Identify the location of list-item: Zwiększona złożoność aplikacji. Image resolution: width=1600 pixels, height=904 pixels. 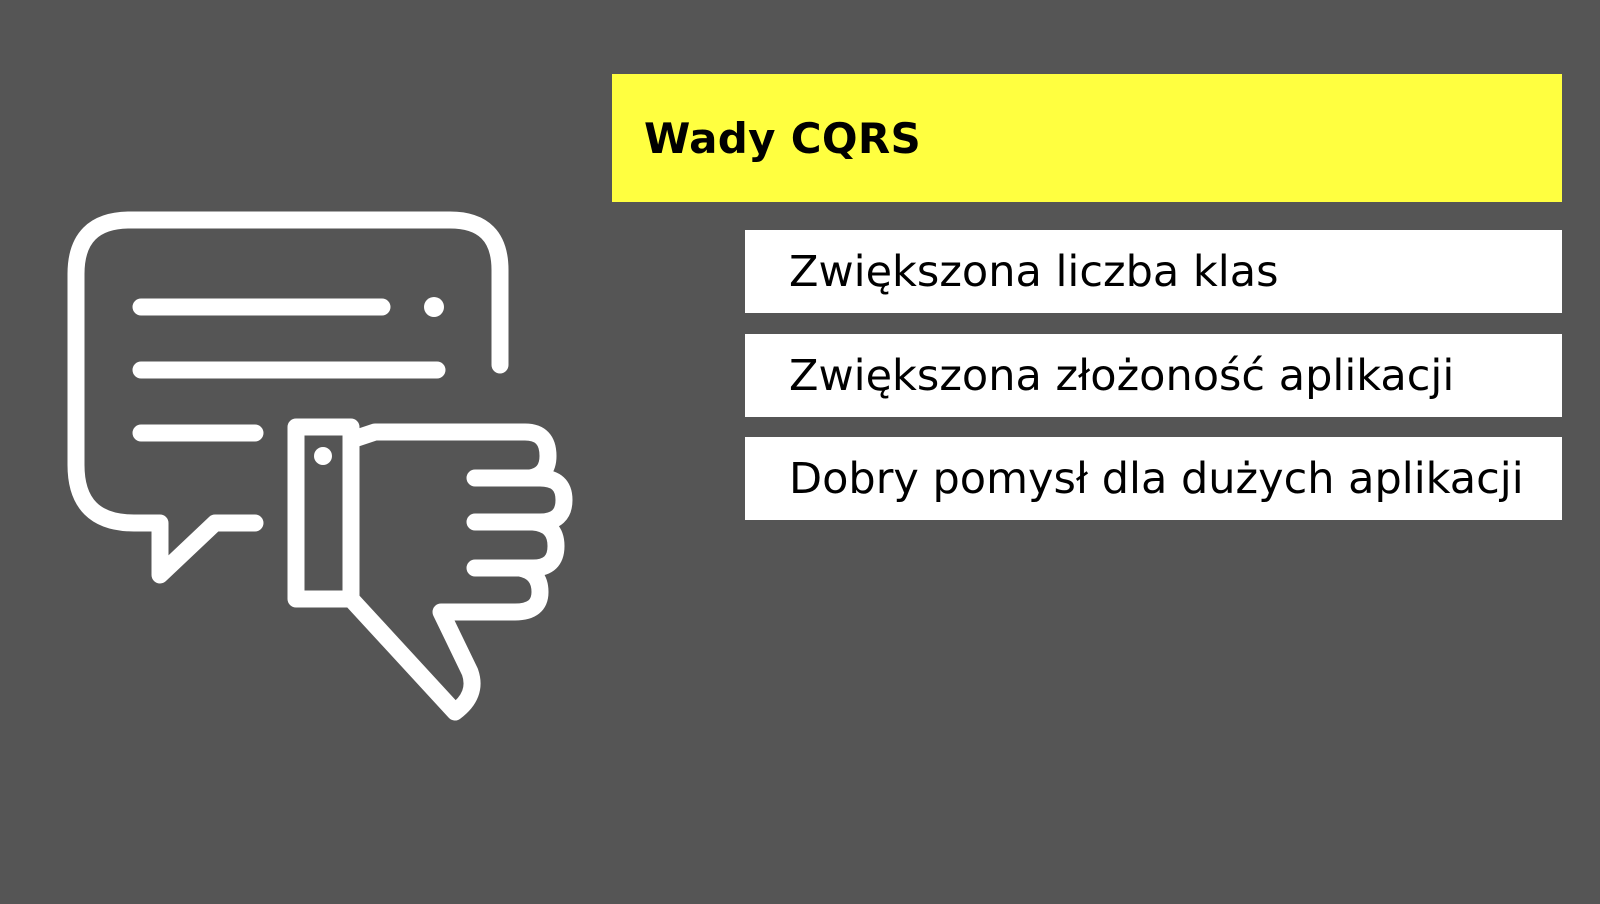
(1153, 375).